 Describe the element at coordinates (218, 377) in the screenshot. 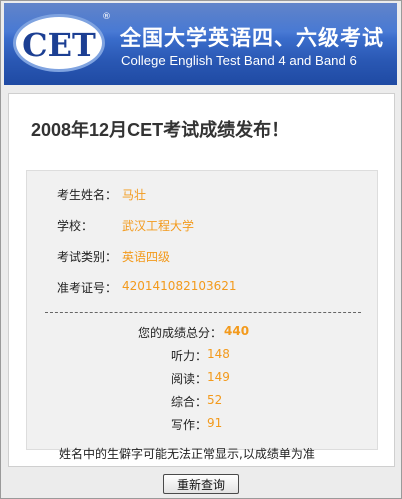

I see `reading-value: 149` at that location.